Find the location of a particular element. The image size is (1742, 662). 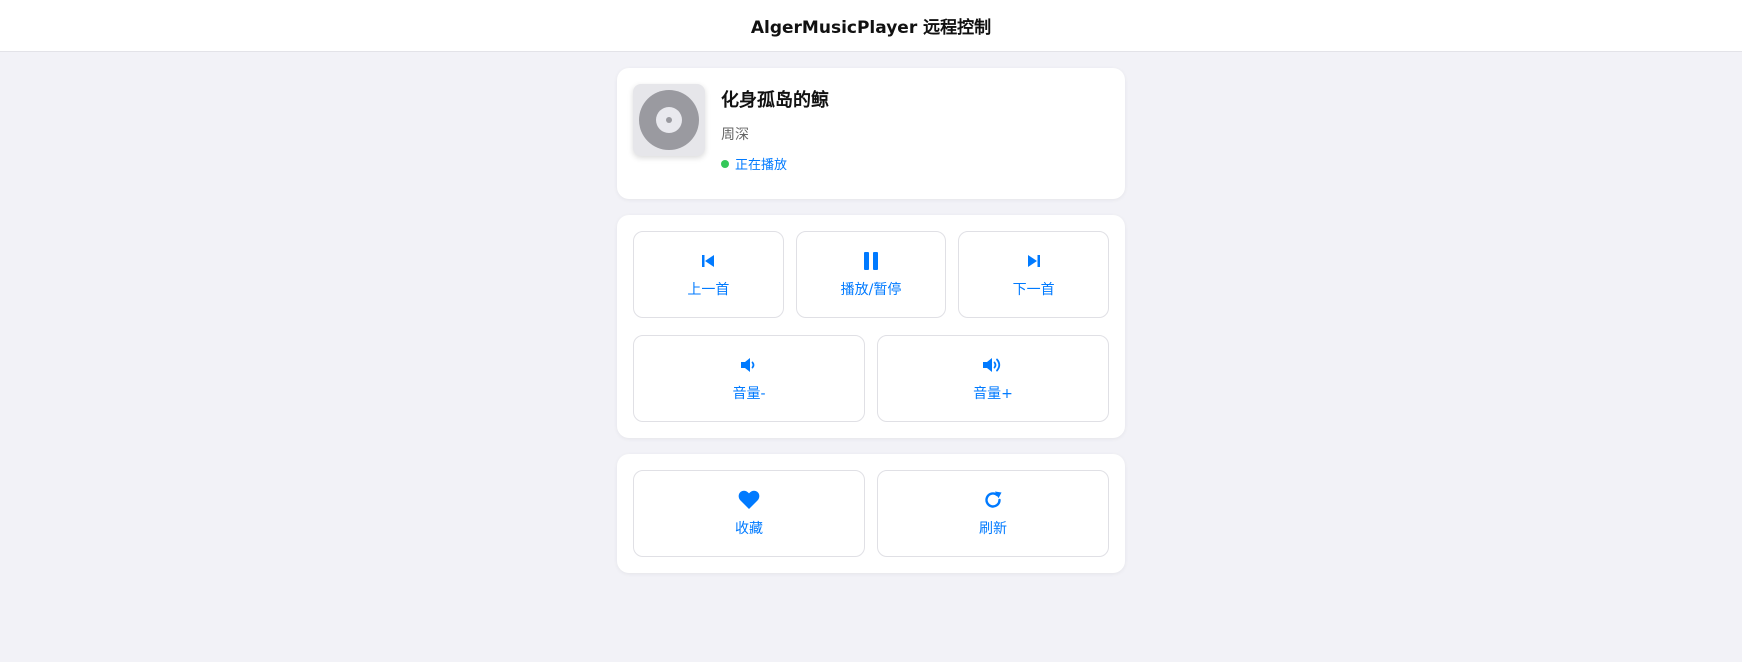

favorite-label: 收藏 is located at coordinates (749, 528).